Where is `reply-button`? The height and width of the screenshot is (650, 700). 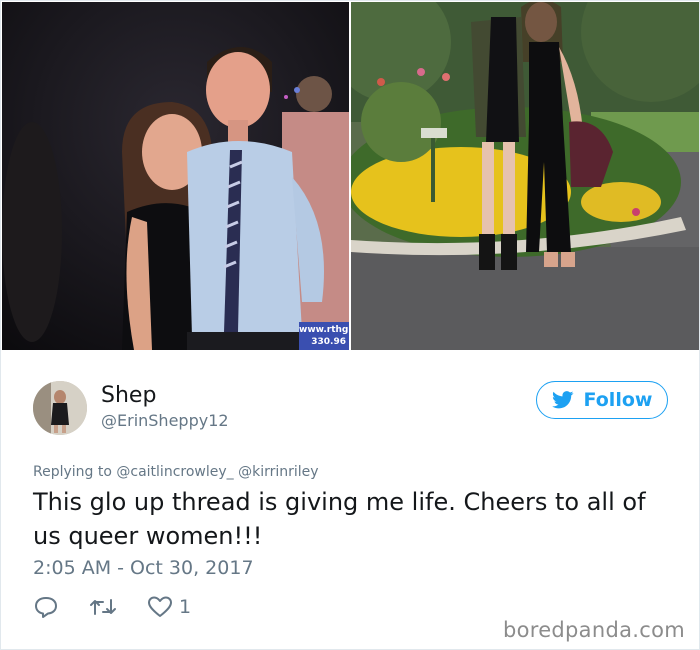 reply-button is located at coordinates (46, 607).